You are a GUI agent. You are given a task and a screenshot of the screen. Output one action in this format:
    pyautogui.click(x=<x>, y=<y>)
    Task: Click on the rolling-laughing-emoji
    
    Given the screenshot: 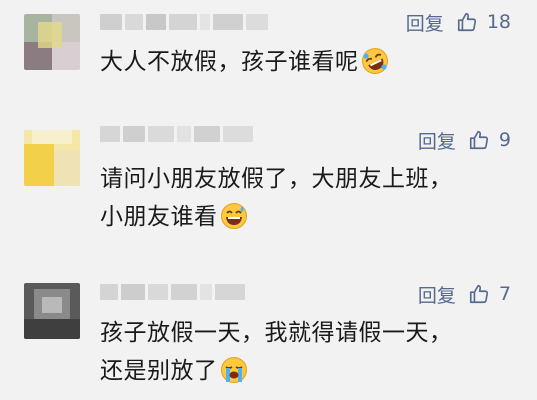 What is the action you would take?
    pyautogui.click(x=374, y=61)
    